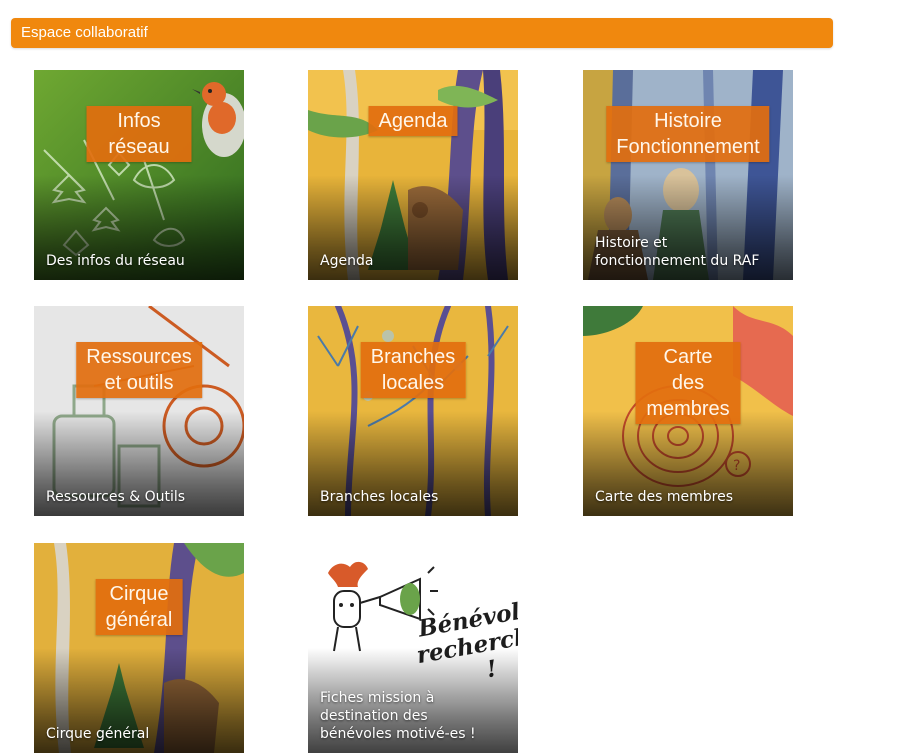 The width and height of the screenshot is (899, 754). Describe the element at coordinates (98, 734) in the screenshot. I see `tile-caption: Cirque général` at that location.